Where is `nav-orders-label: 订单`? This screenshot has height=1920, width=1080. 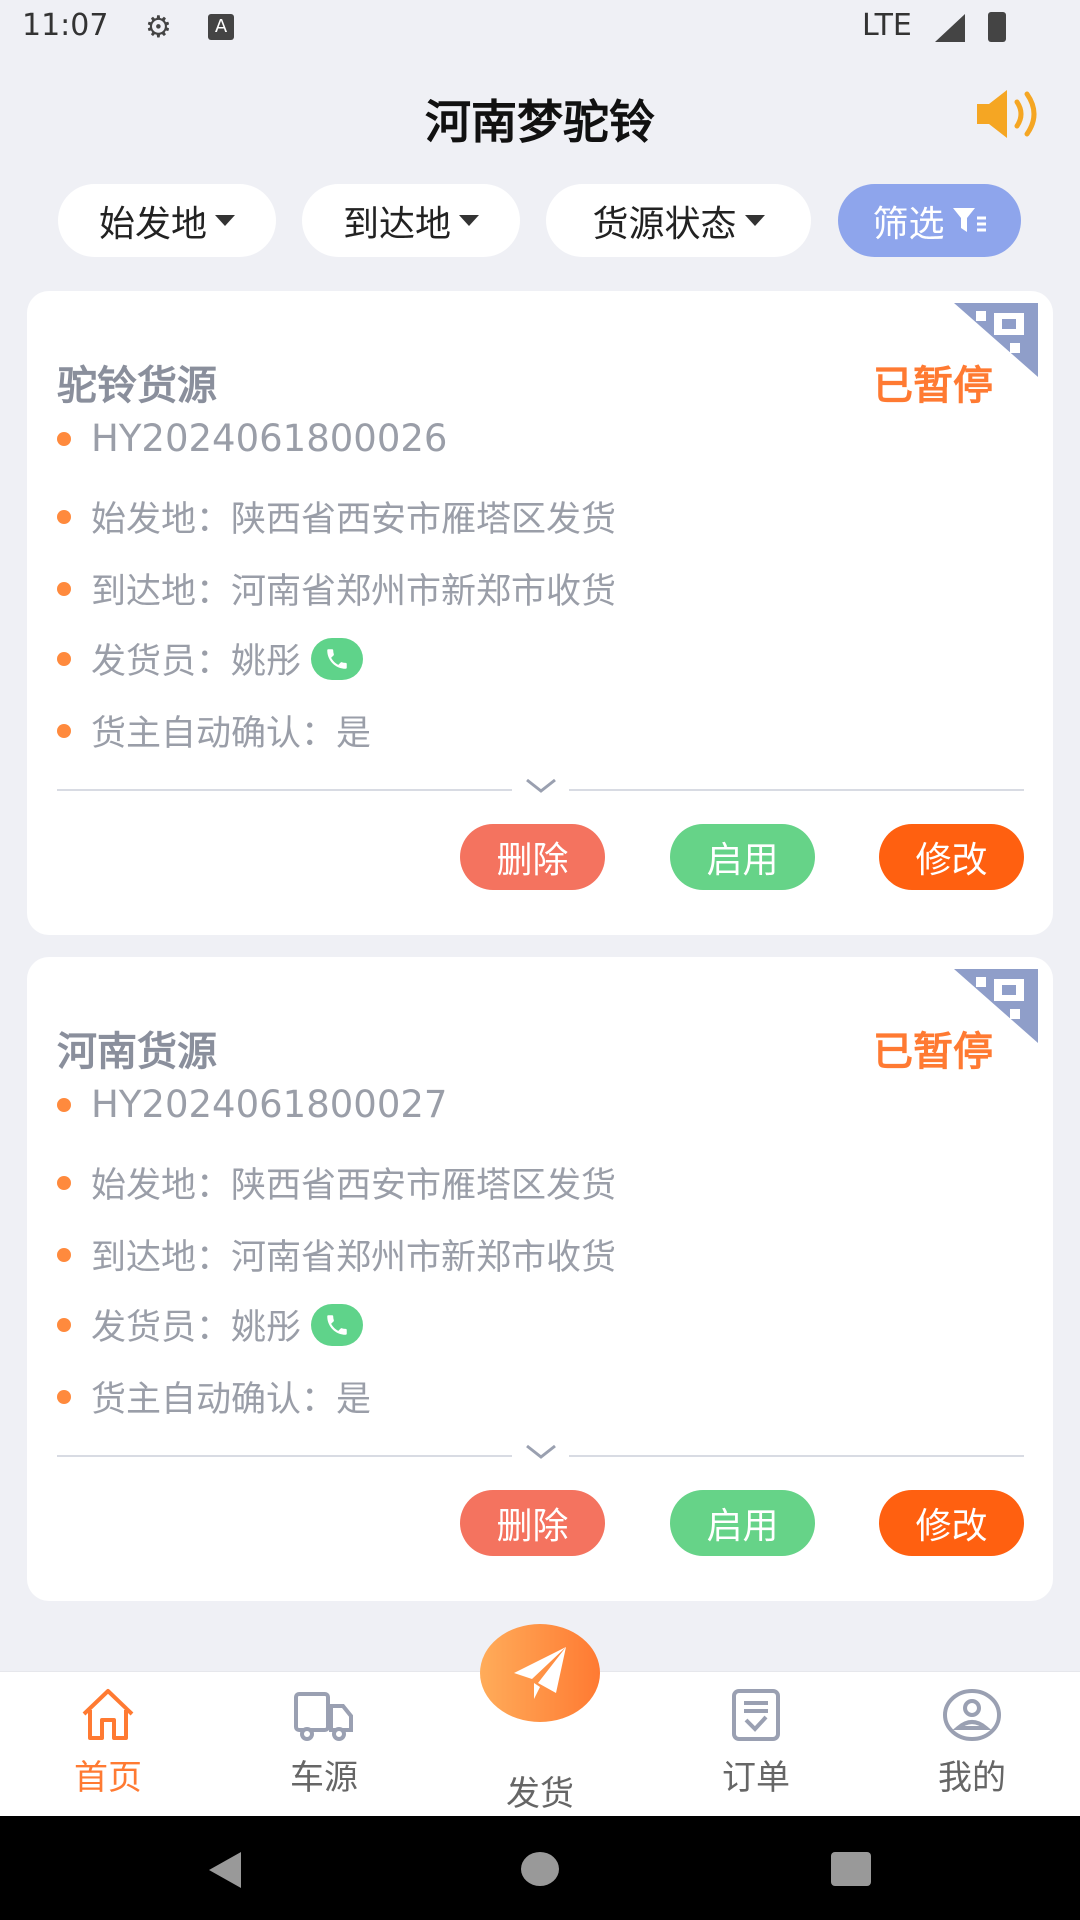
nav-orders-label: 订单 is located at coordinates (756, 1778).